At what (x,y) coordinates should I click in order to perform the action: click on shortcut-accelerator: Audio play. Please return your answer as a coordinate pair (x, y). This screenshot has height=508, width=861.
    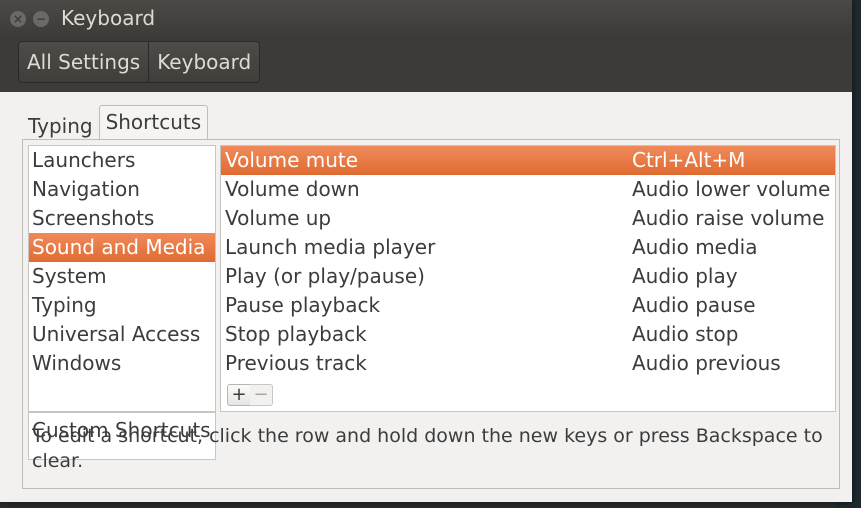
    Looking at the image, I should click on (685, 276).